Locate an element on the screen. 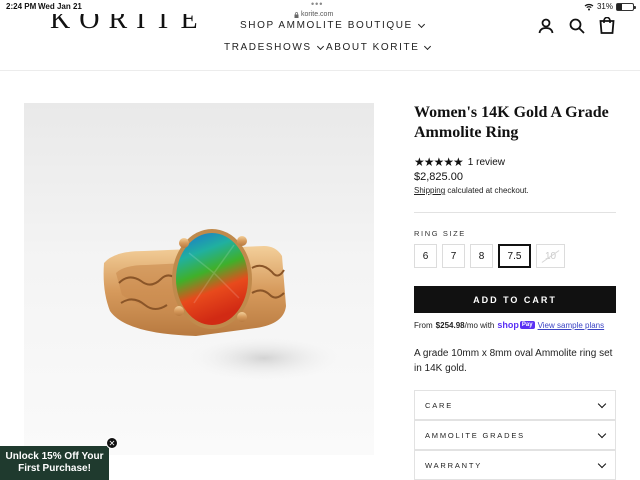 The image size is (640, 480). nav-shop-ammolite-boutique: SHOP AMMOLITE BOUTIQUE is located at coordinates (332, 25).